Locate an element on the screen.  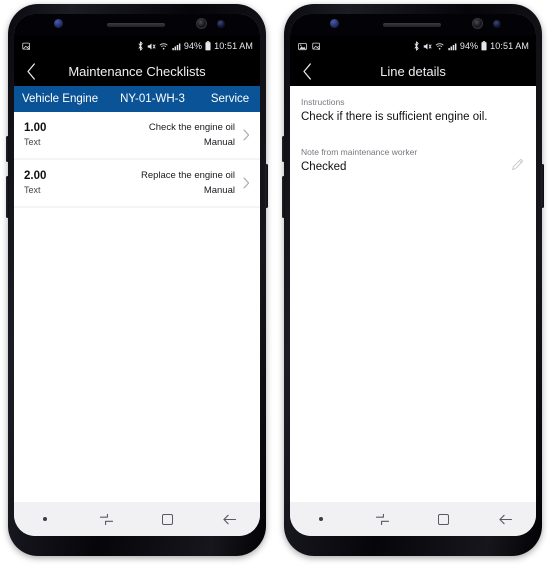
page-title: Line details is located at coordinates (413, 71).